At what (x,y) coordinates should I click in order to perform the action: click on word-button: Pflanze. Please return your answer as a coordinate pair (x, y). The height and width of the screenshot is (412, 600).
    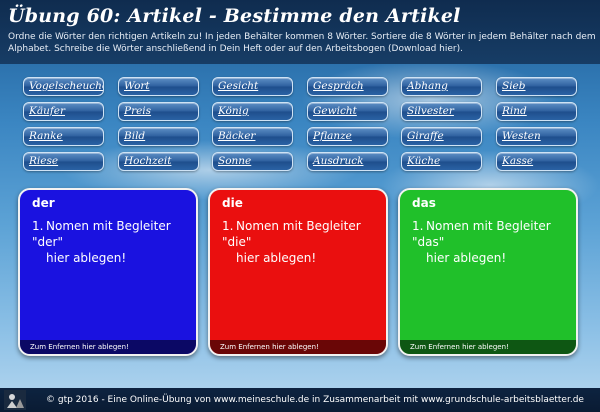
    Looking at the image, I should click on (347, 136).